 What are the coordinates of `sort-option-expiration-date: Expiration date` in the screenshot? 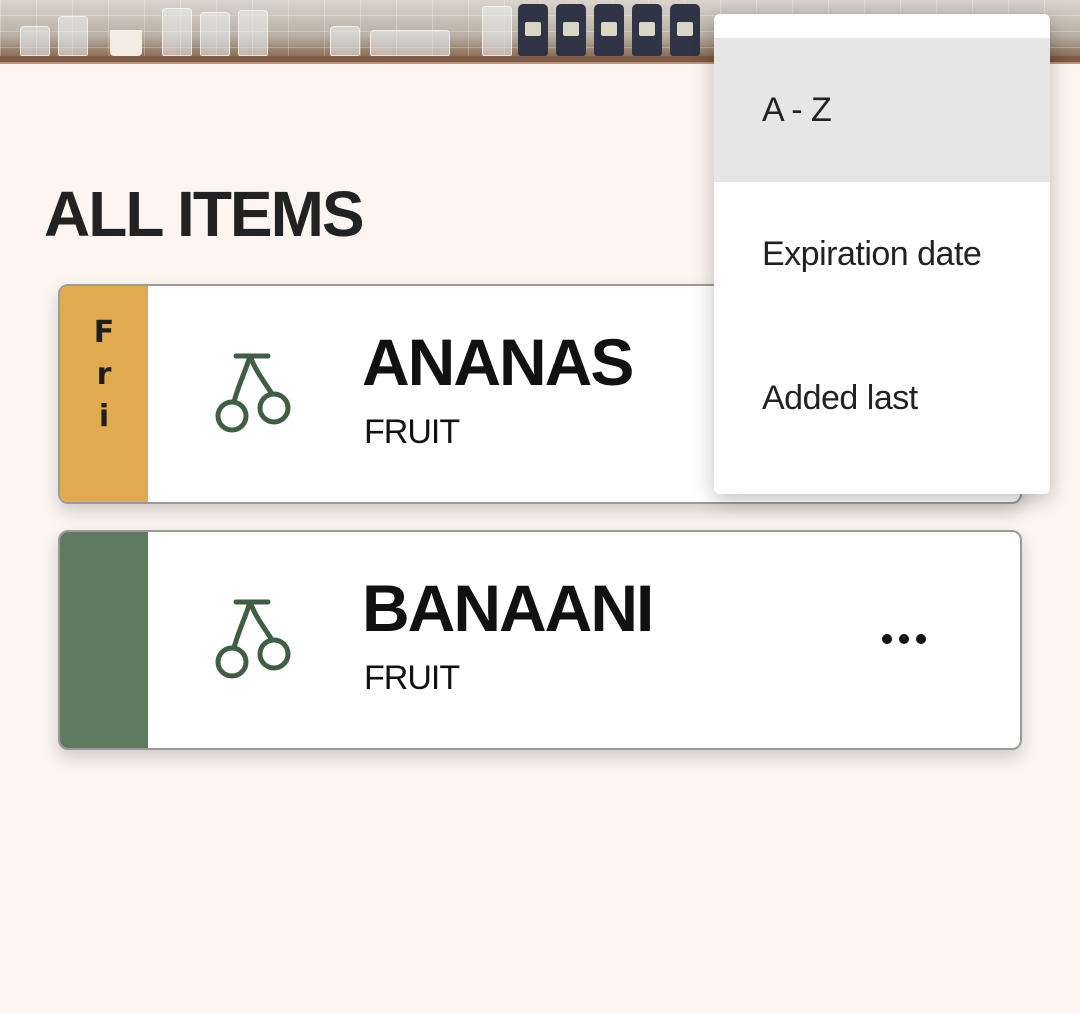 It's located at (882, 254).